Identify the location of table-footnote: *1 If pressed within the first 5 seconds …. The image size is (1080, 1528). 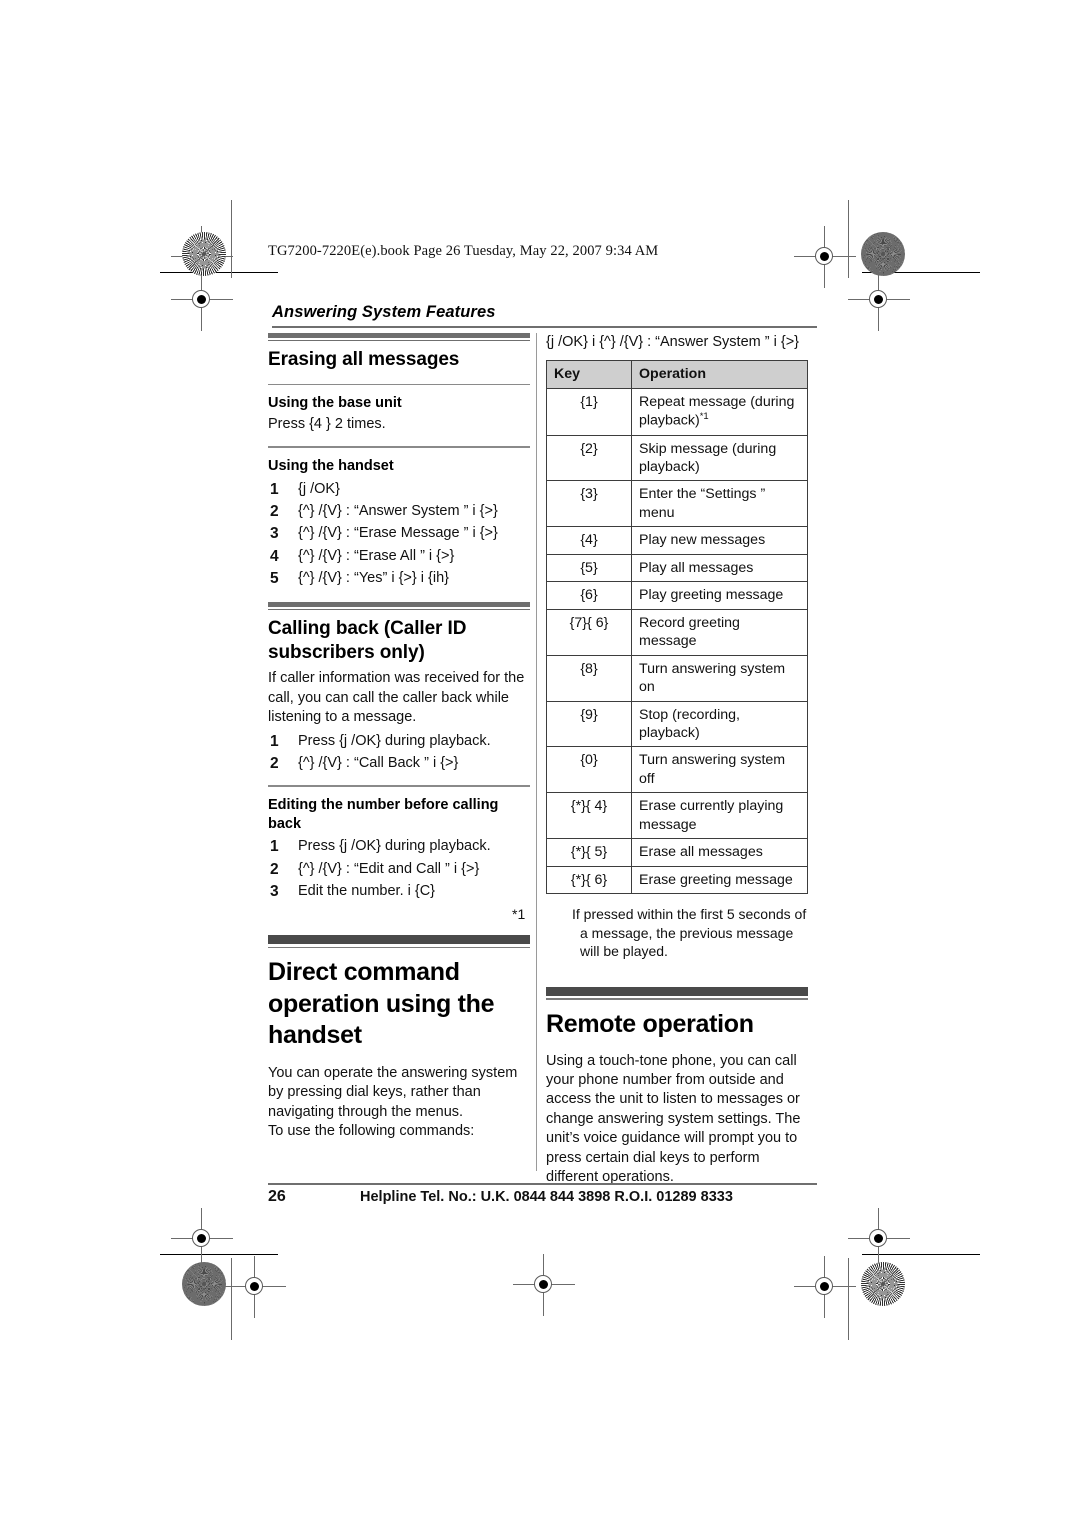
(660, 933).